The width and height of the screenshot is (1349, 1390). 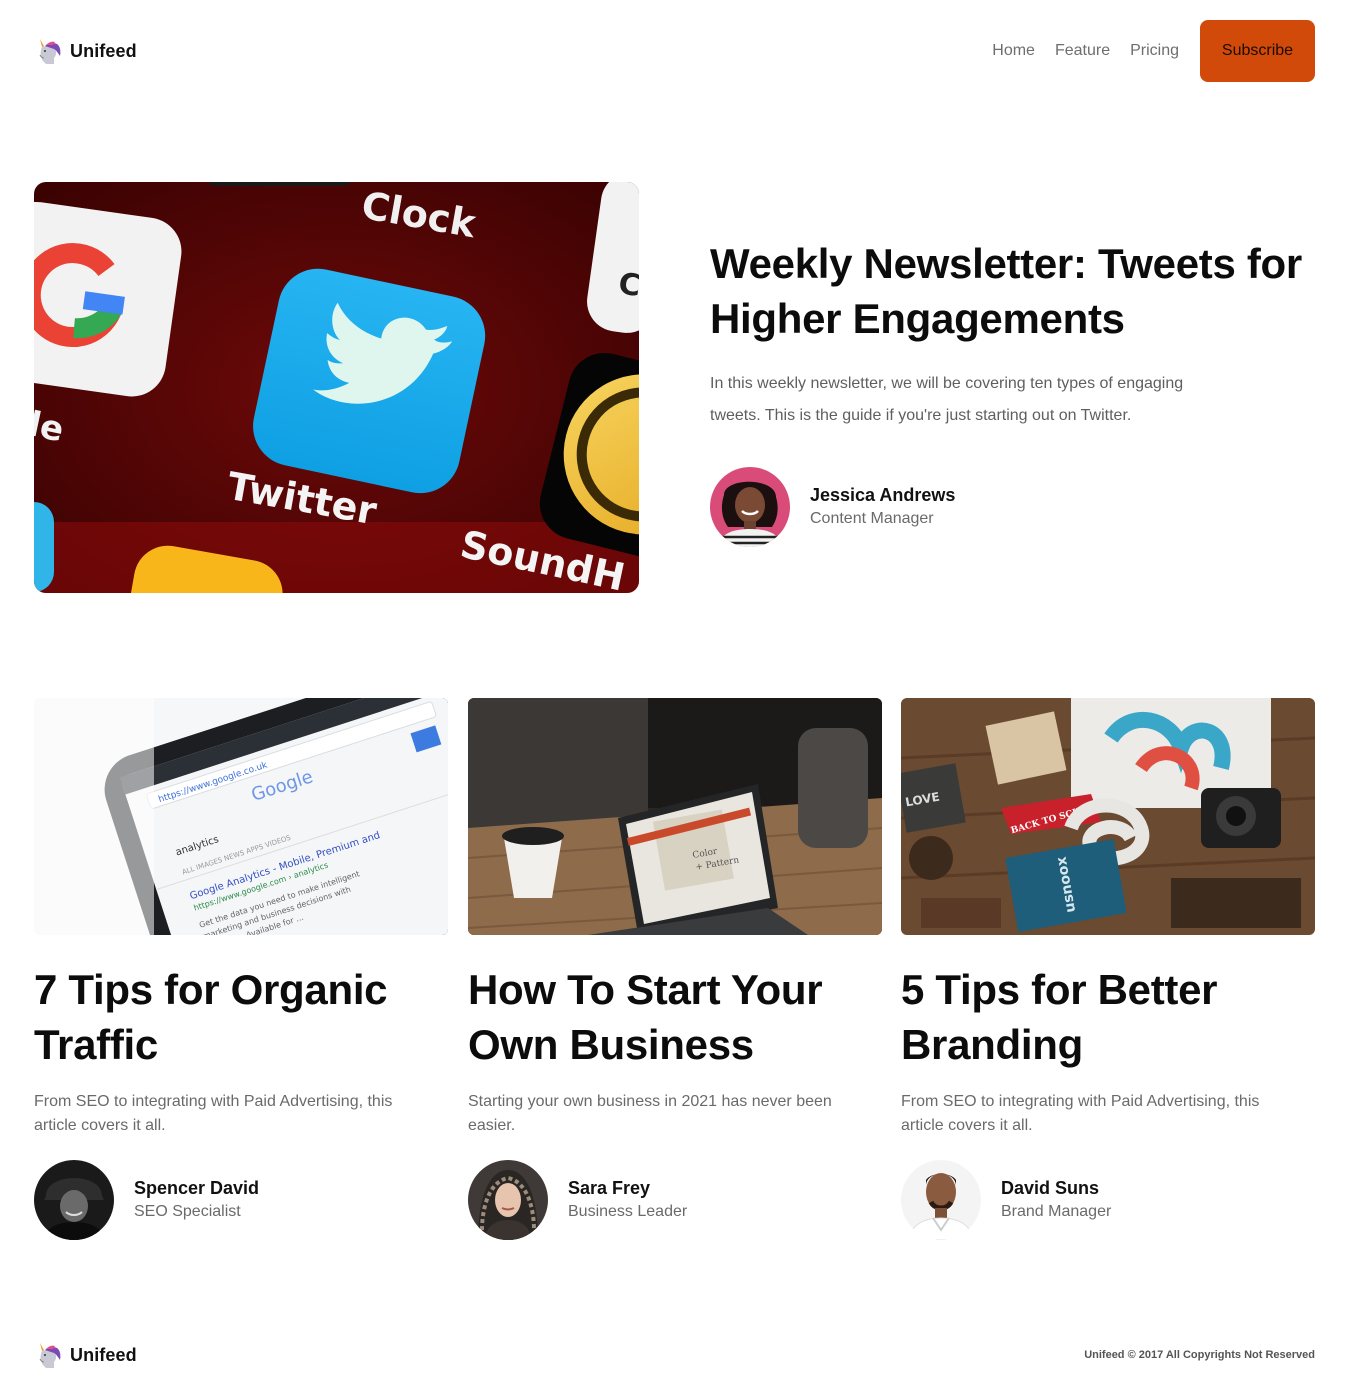 I want to click on card-photo-laptop-desk: Color + Pattern, so click(x=675, y=816).